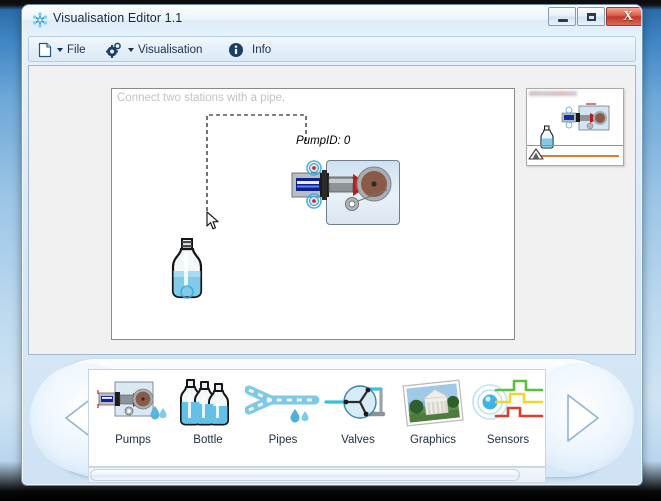 The width and height of the screenshot is (661, 501). I want to click on palette-scrollbar-thumb, so click(305, 475).